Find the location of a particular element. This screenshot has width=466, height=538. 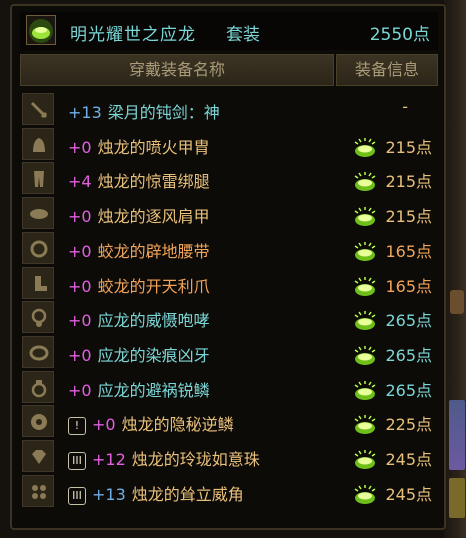

item-name-group: III +12 烛龙的玲珑如意珠 is located at coordinates (164, 458).